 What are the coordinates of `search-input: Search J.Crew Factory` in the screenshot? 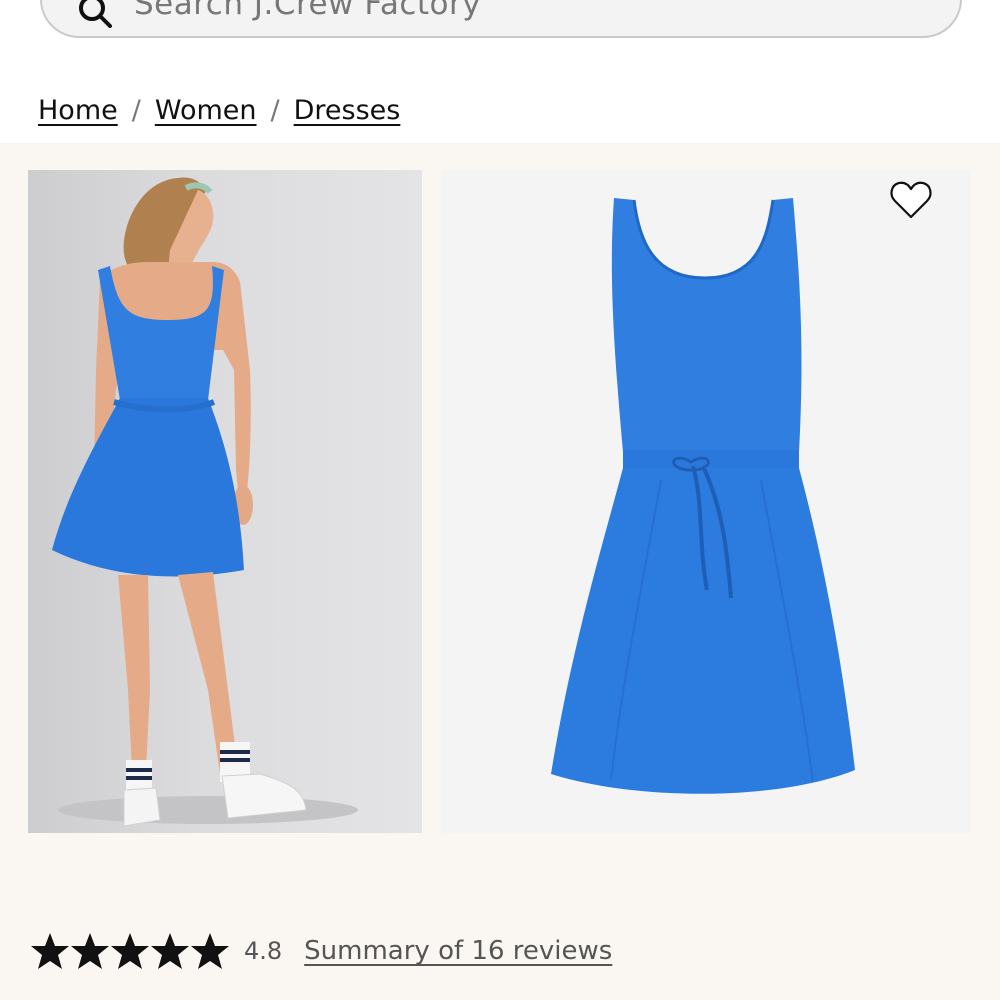 It's located at (307, 11).